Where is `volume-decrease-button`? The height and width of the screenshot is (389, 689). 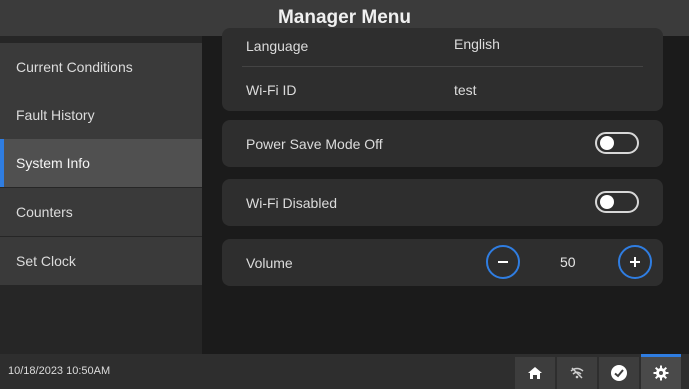
volume-decrease-button is located at coordinates (503, 262).